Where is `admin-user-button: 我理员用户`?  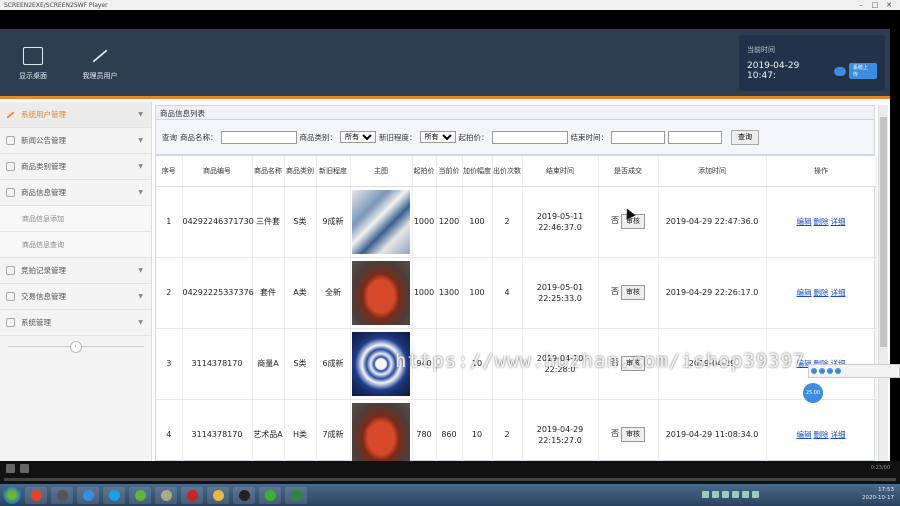
admin-user-button: 我理员用户 is located at coordinates (100, 64).